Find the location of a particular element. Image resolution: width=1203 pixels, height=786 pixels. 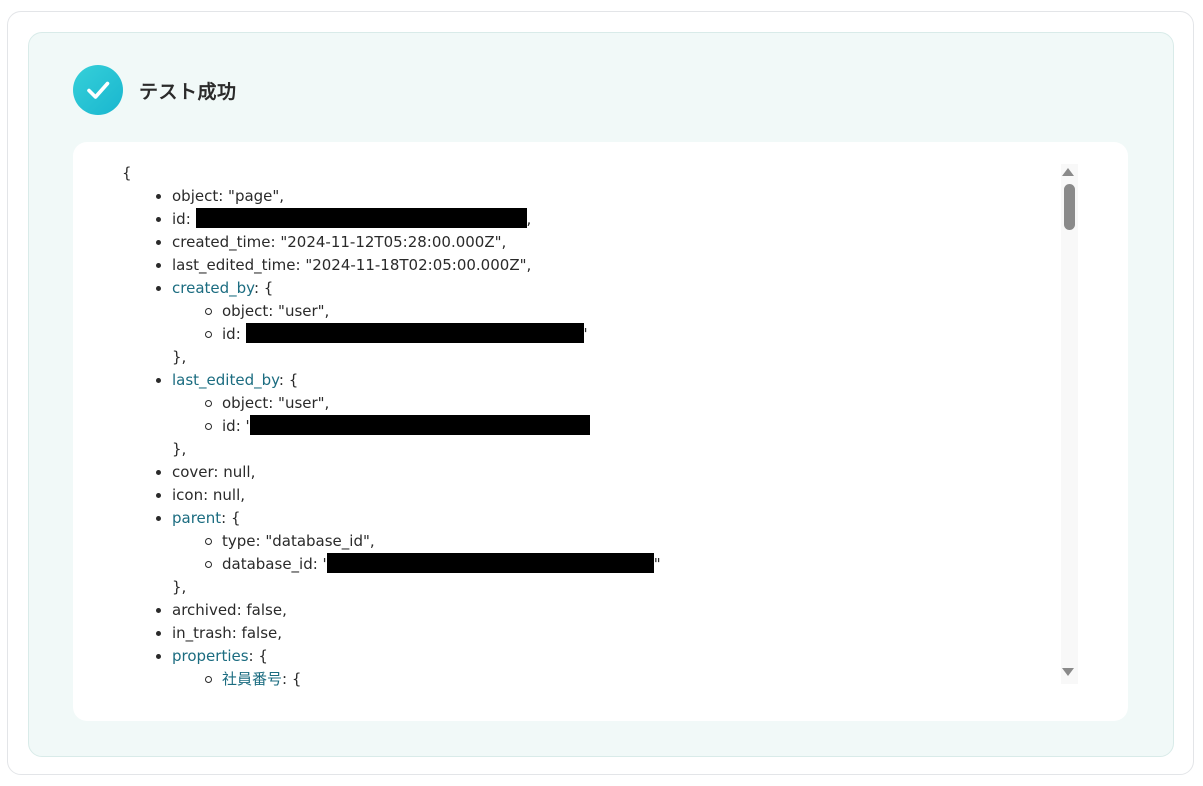

json-line-last-edited-by-close: }, is located at coordinates (179, 449).